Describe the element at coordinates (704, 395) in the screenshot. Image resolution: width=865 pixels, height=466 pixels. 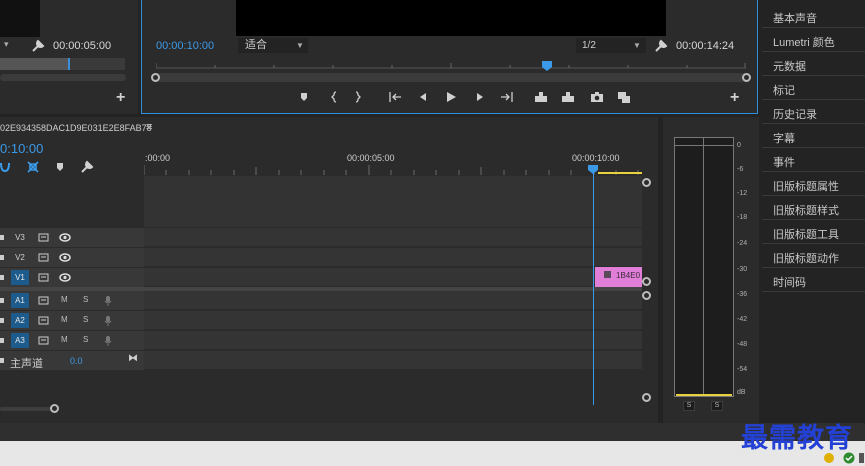
I see `meter-level` at that location.